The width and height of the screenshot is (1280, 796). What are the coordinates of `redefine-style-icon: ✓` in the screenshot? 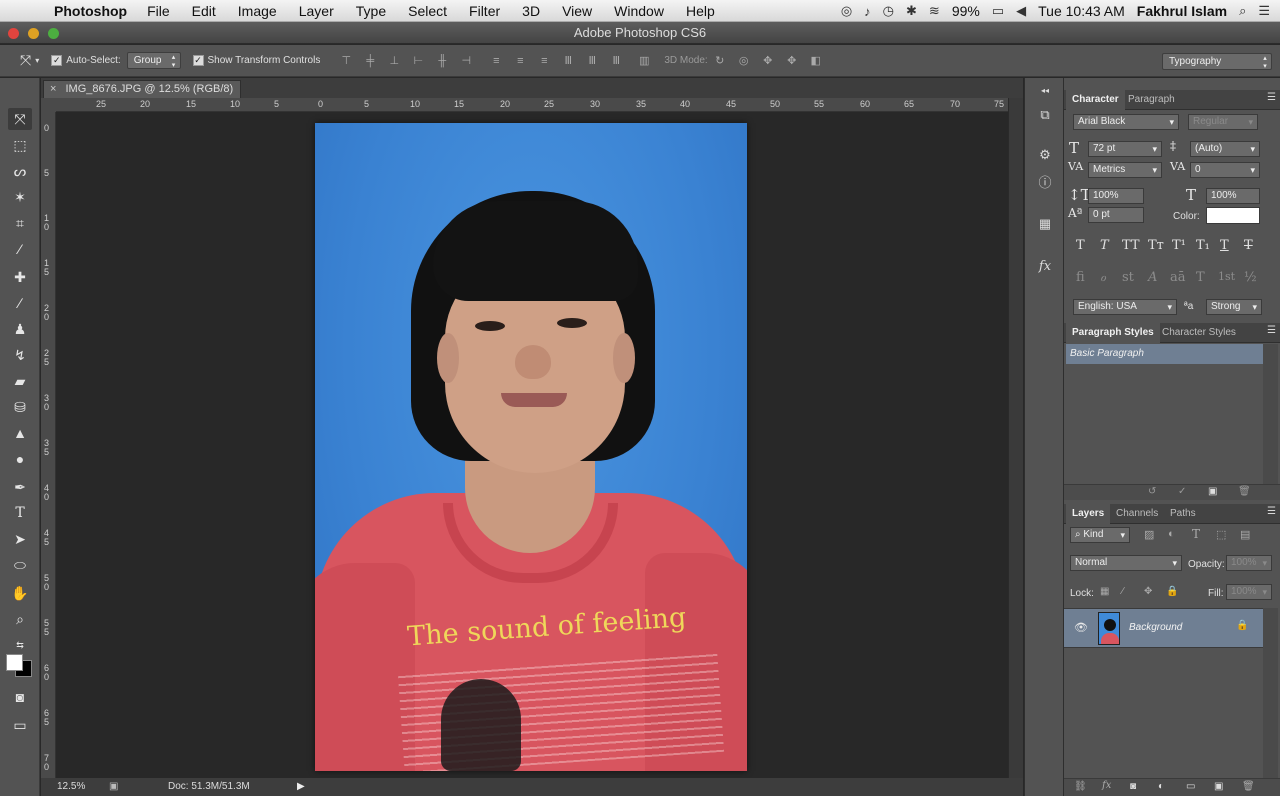 It's located at (1182, 491).